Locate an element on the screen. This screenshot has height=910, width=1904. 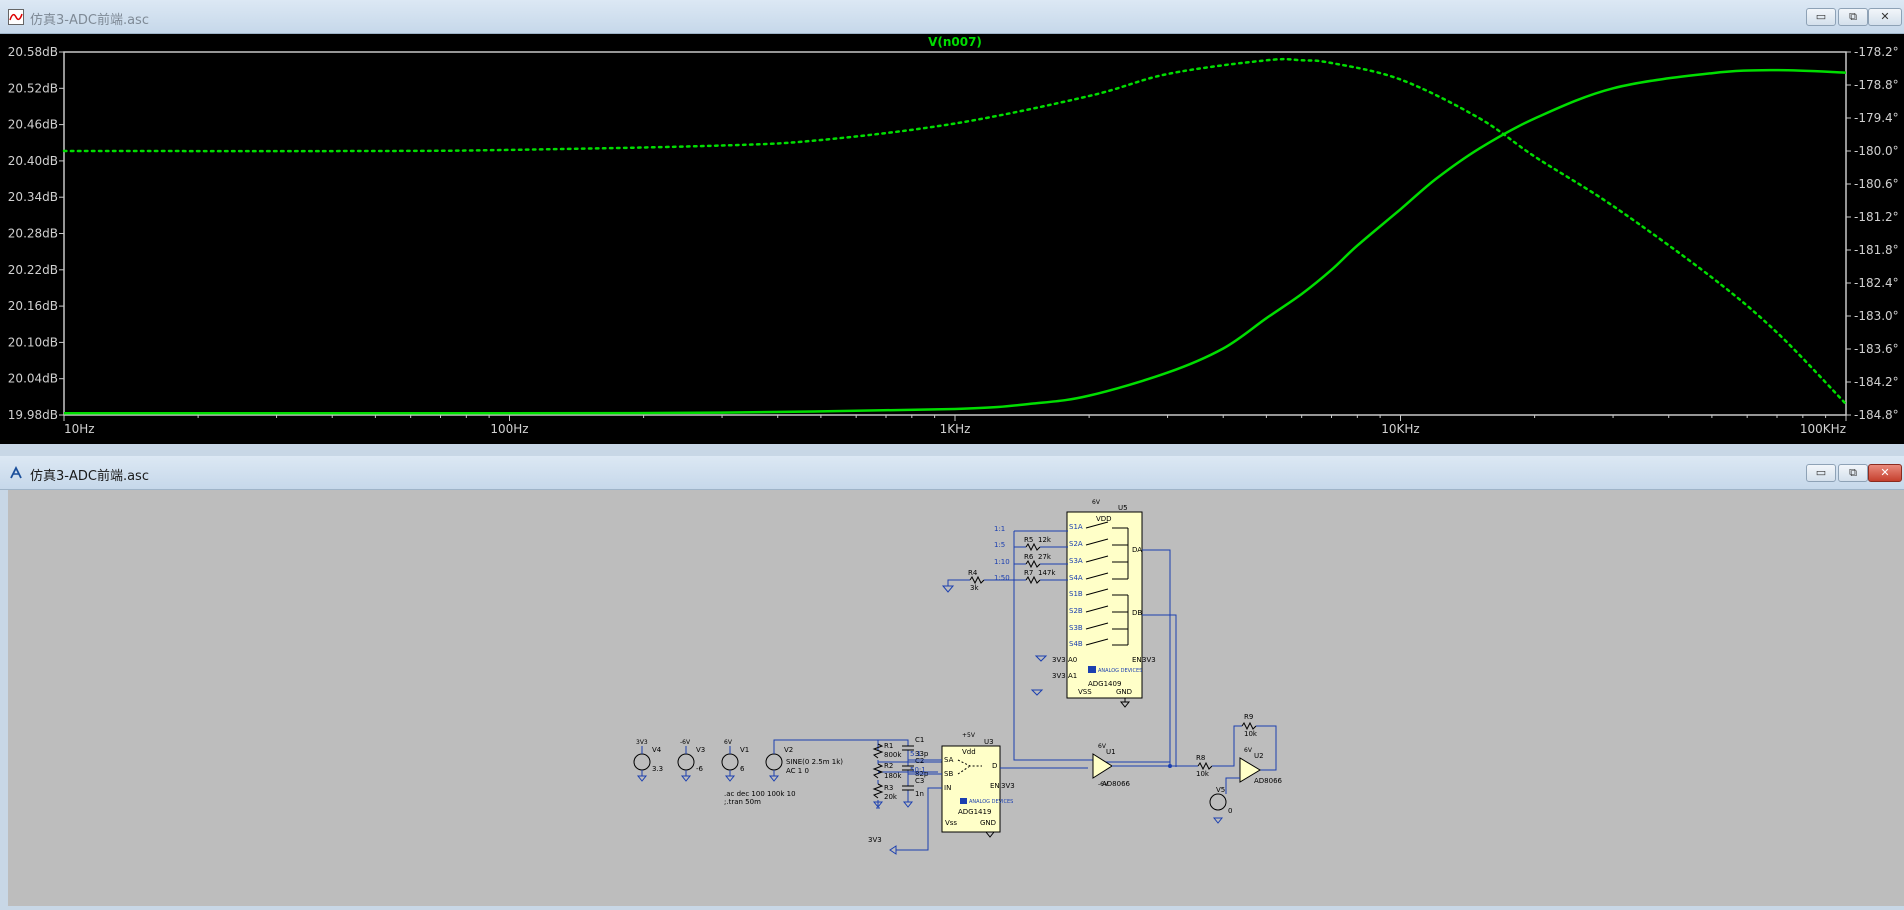
y-left-tick-label: 20.04dB is located at coordinates (33, 379).